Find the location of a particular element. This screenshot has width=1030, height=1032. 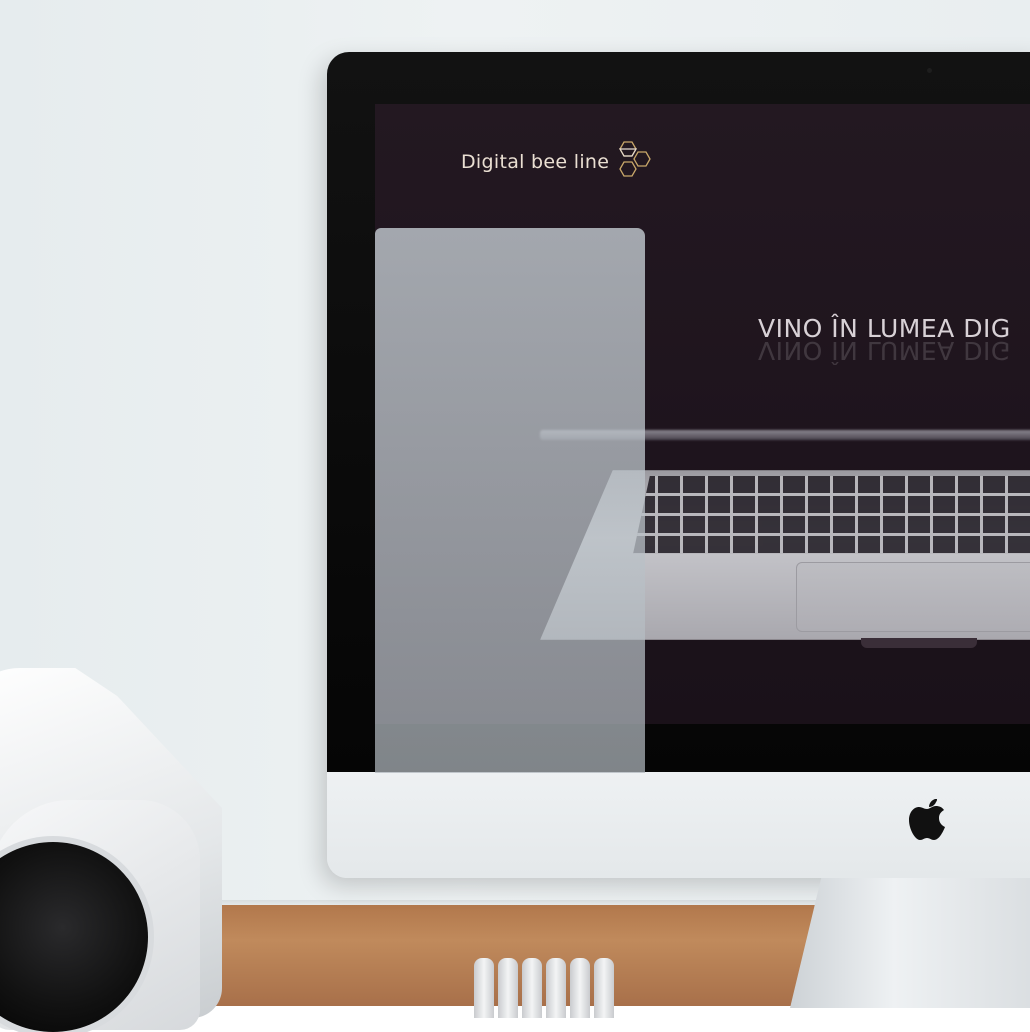

apple-logo-icon is located at coordinates (927, 819).